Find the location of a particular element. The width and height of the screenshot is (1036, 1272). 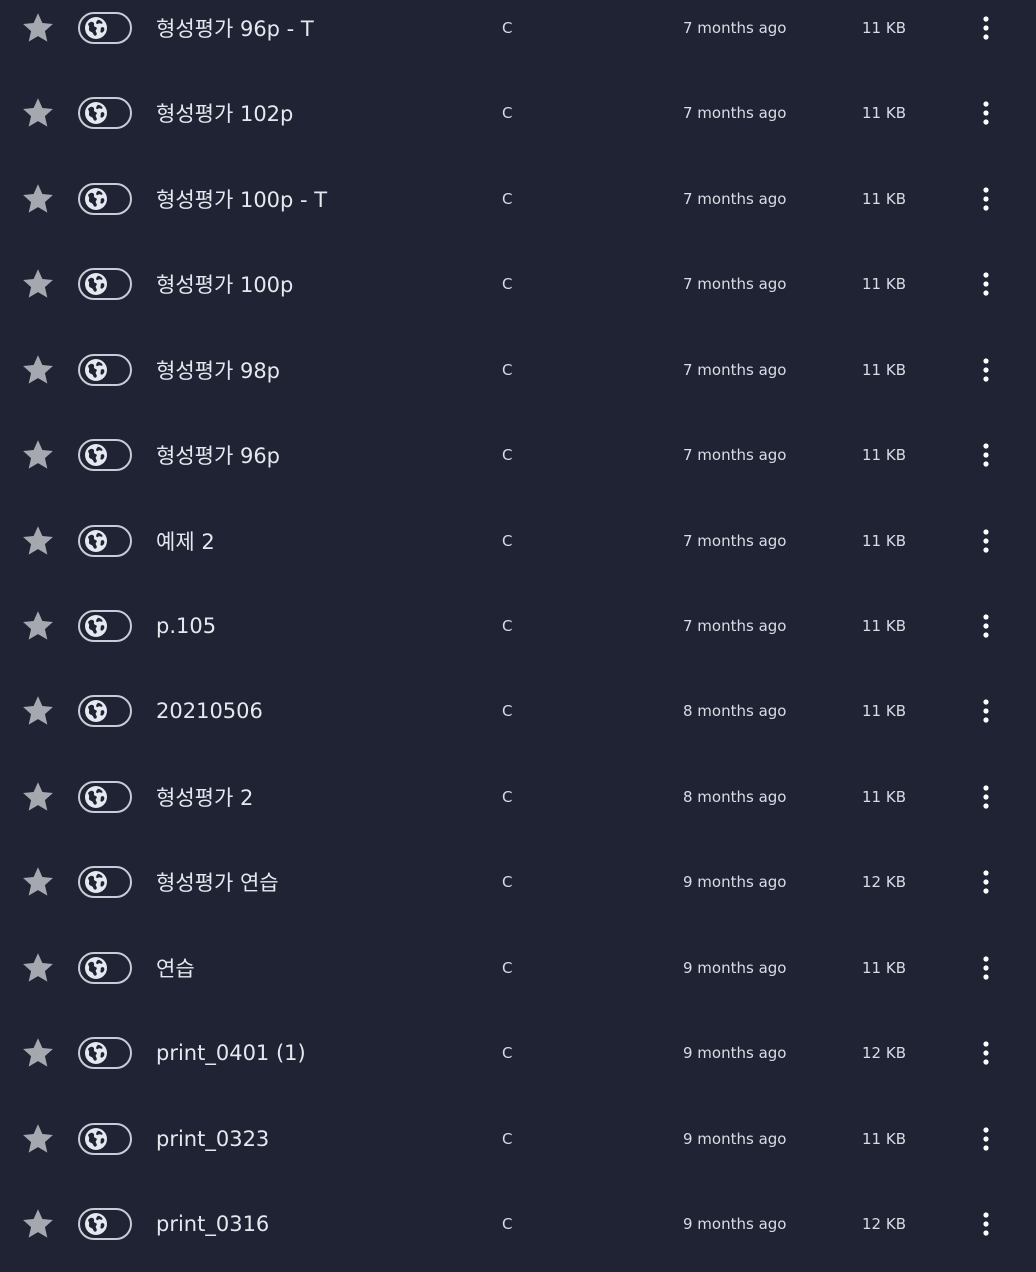

list-item: 형성평가 연습 C 9 months ago 12 KB is located at coordinates (518, 882).